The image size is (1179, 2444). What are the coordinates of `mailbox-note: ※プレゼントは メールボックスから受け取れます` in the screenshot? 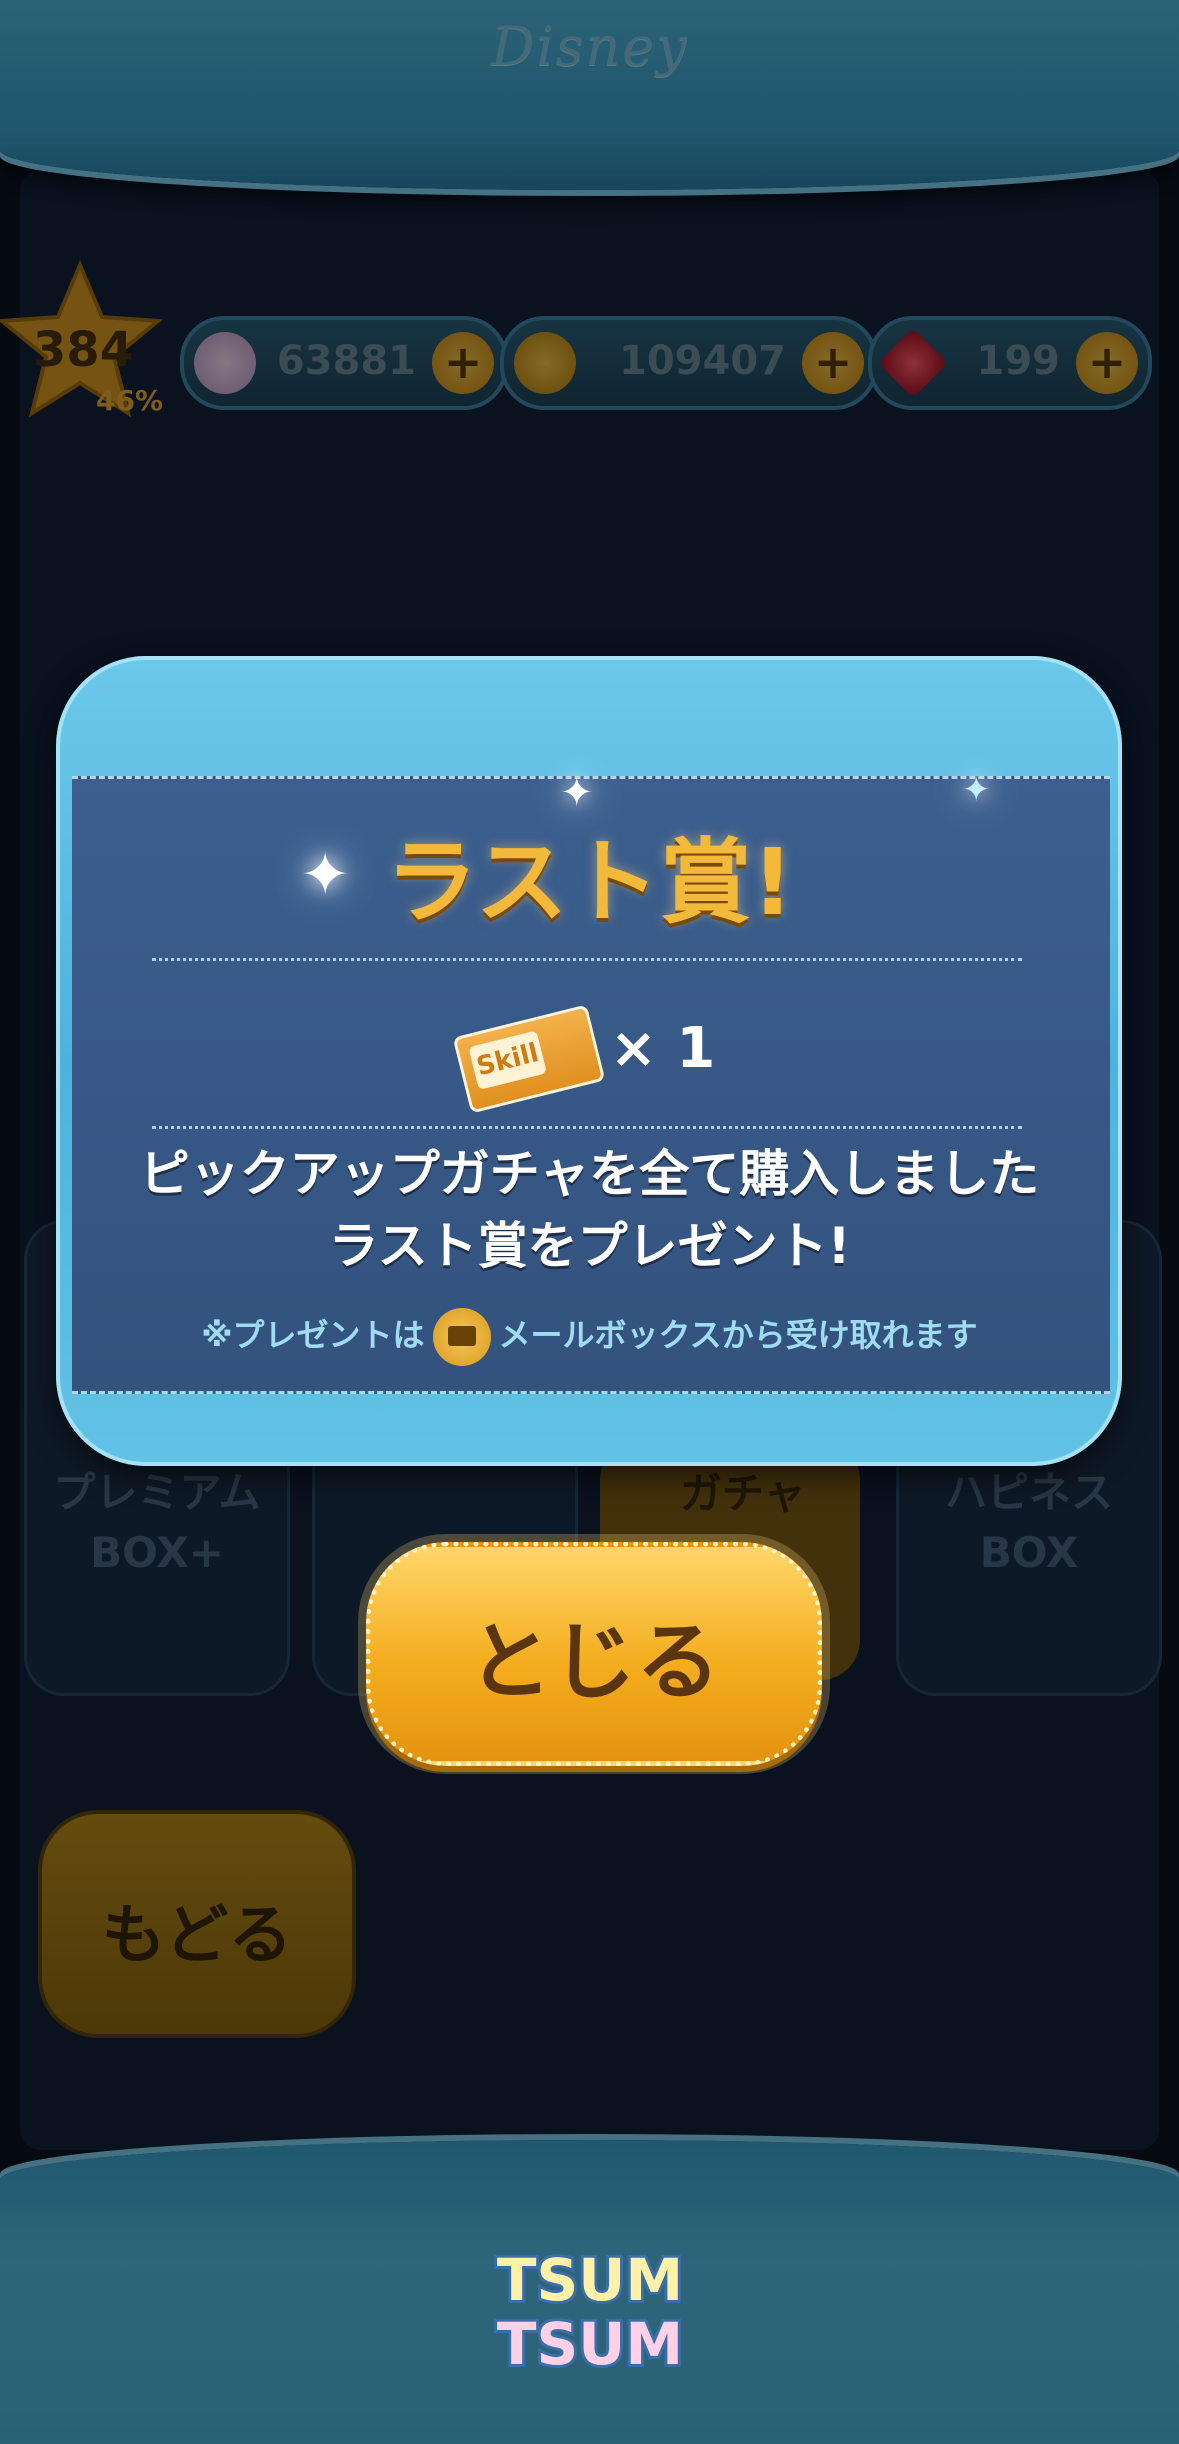 It's located at (589, 1337).